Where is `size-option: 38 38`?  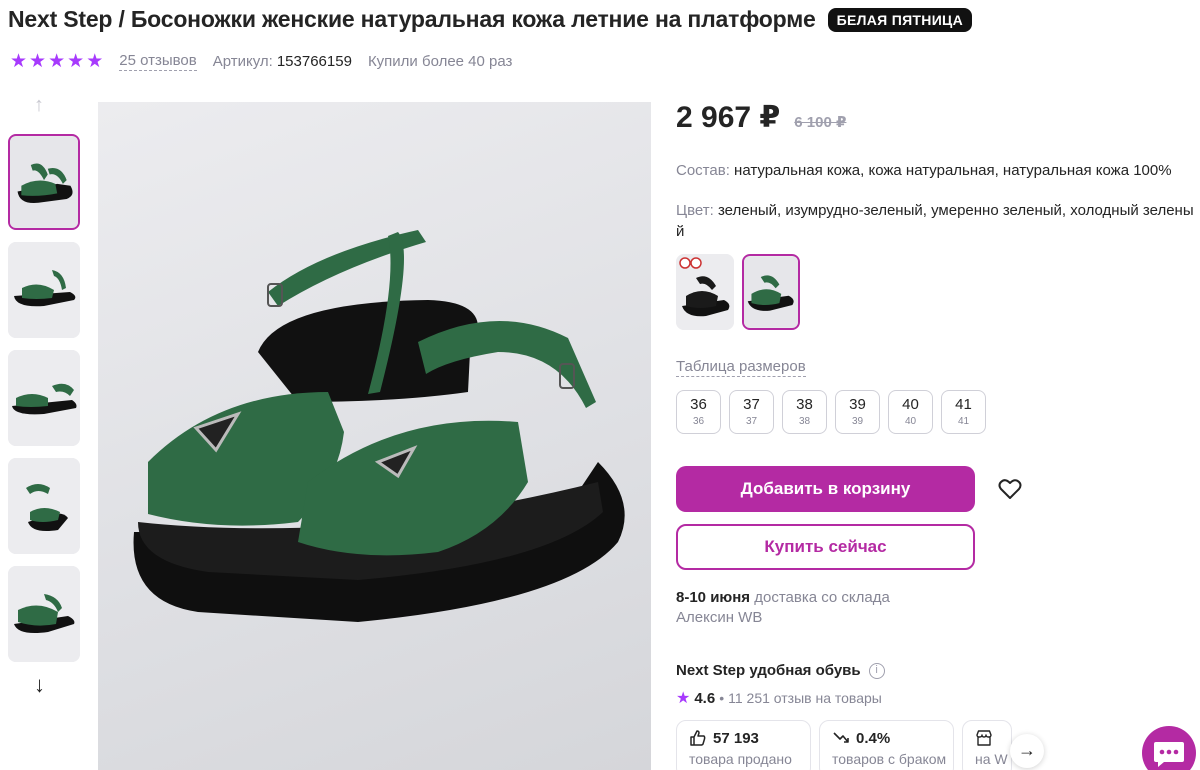 size-option: 38 38 is located at coordinates (804, 412).